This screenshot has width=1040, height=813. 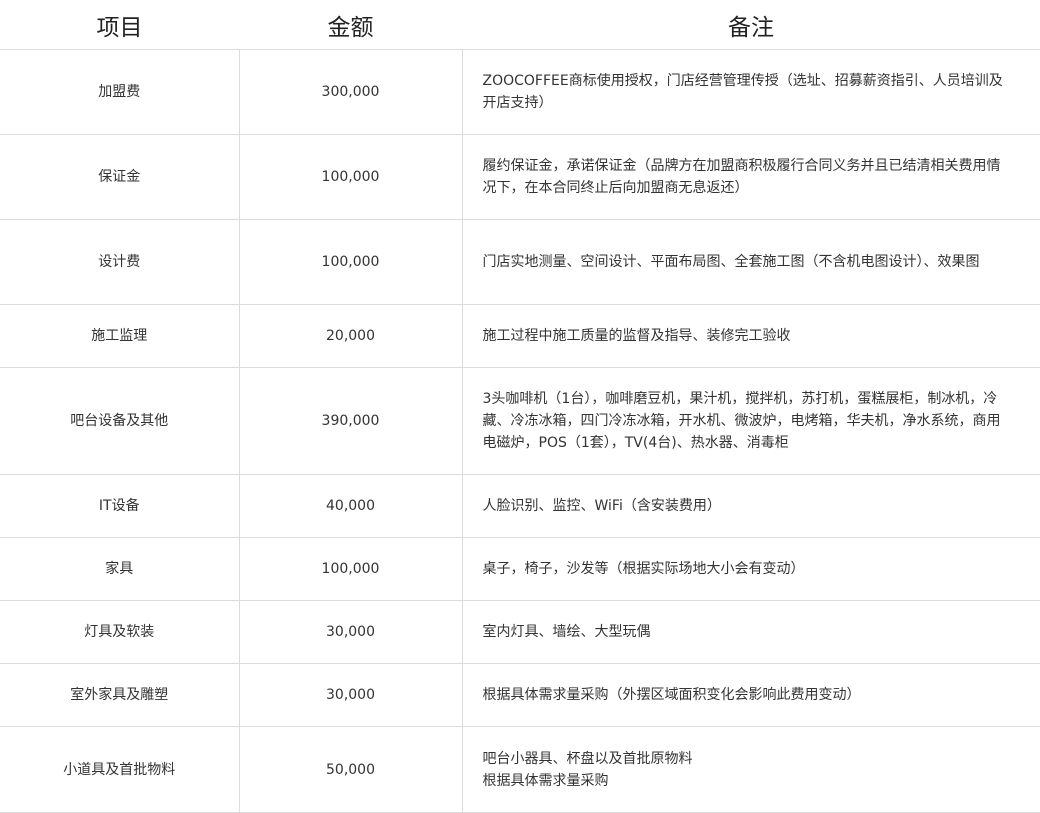 I want to click on amount-cell: 300,000, so click(x=350, y=92).